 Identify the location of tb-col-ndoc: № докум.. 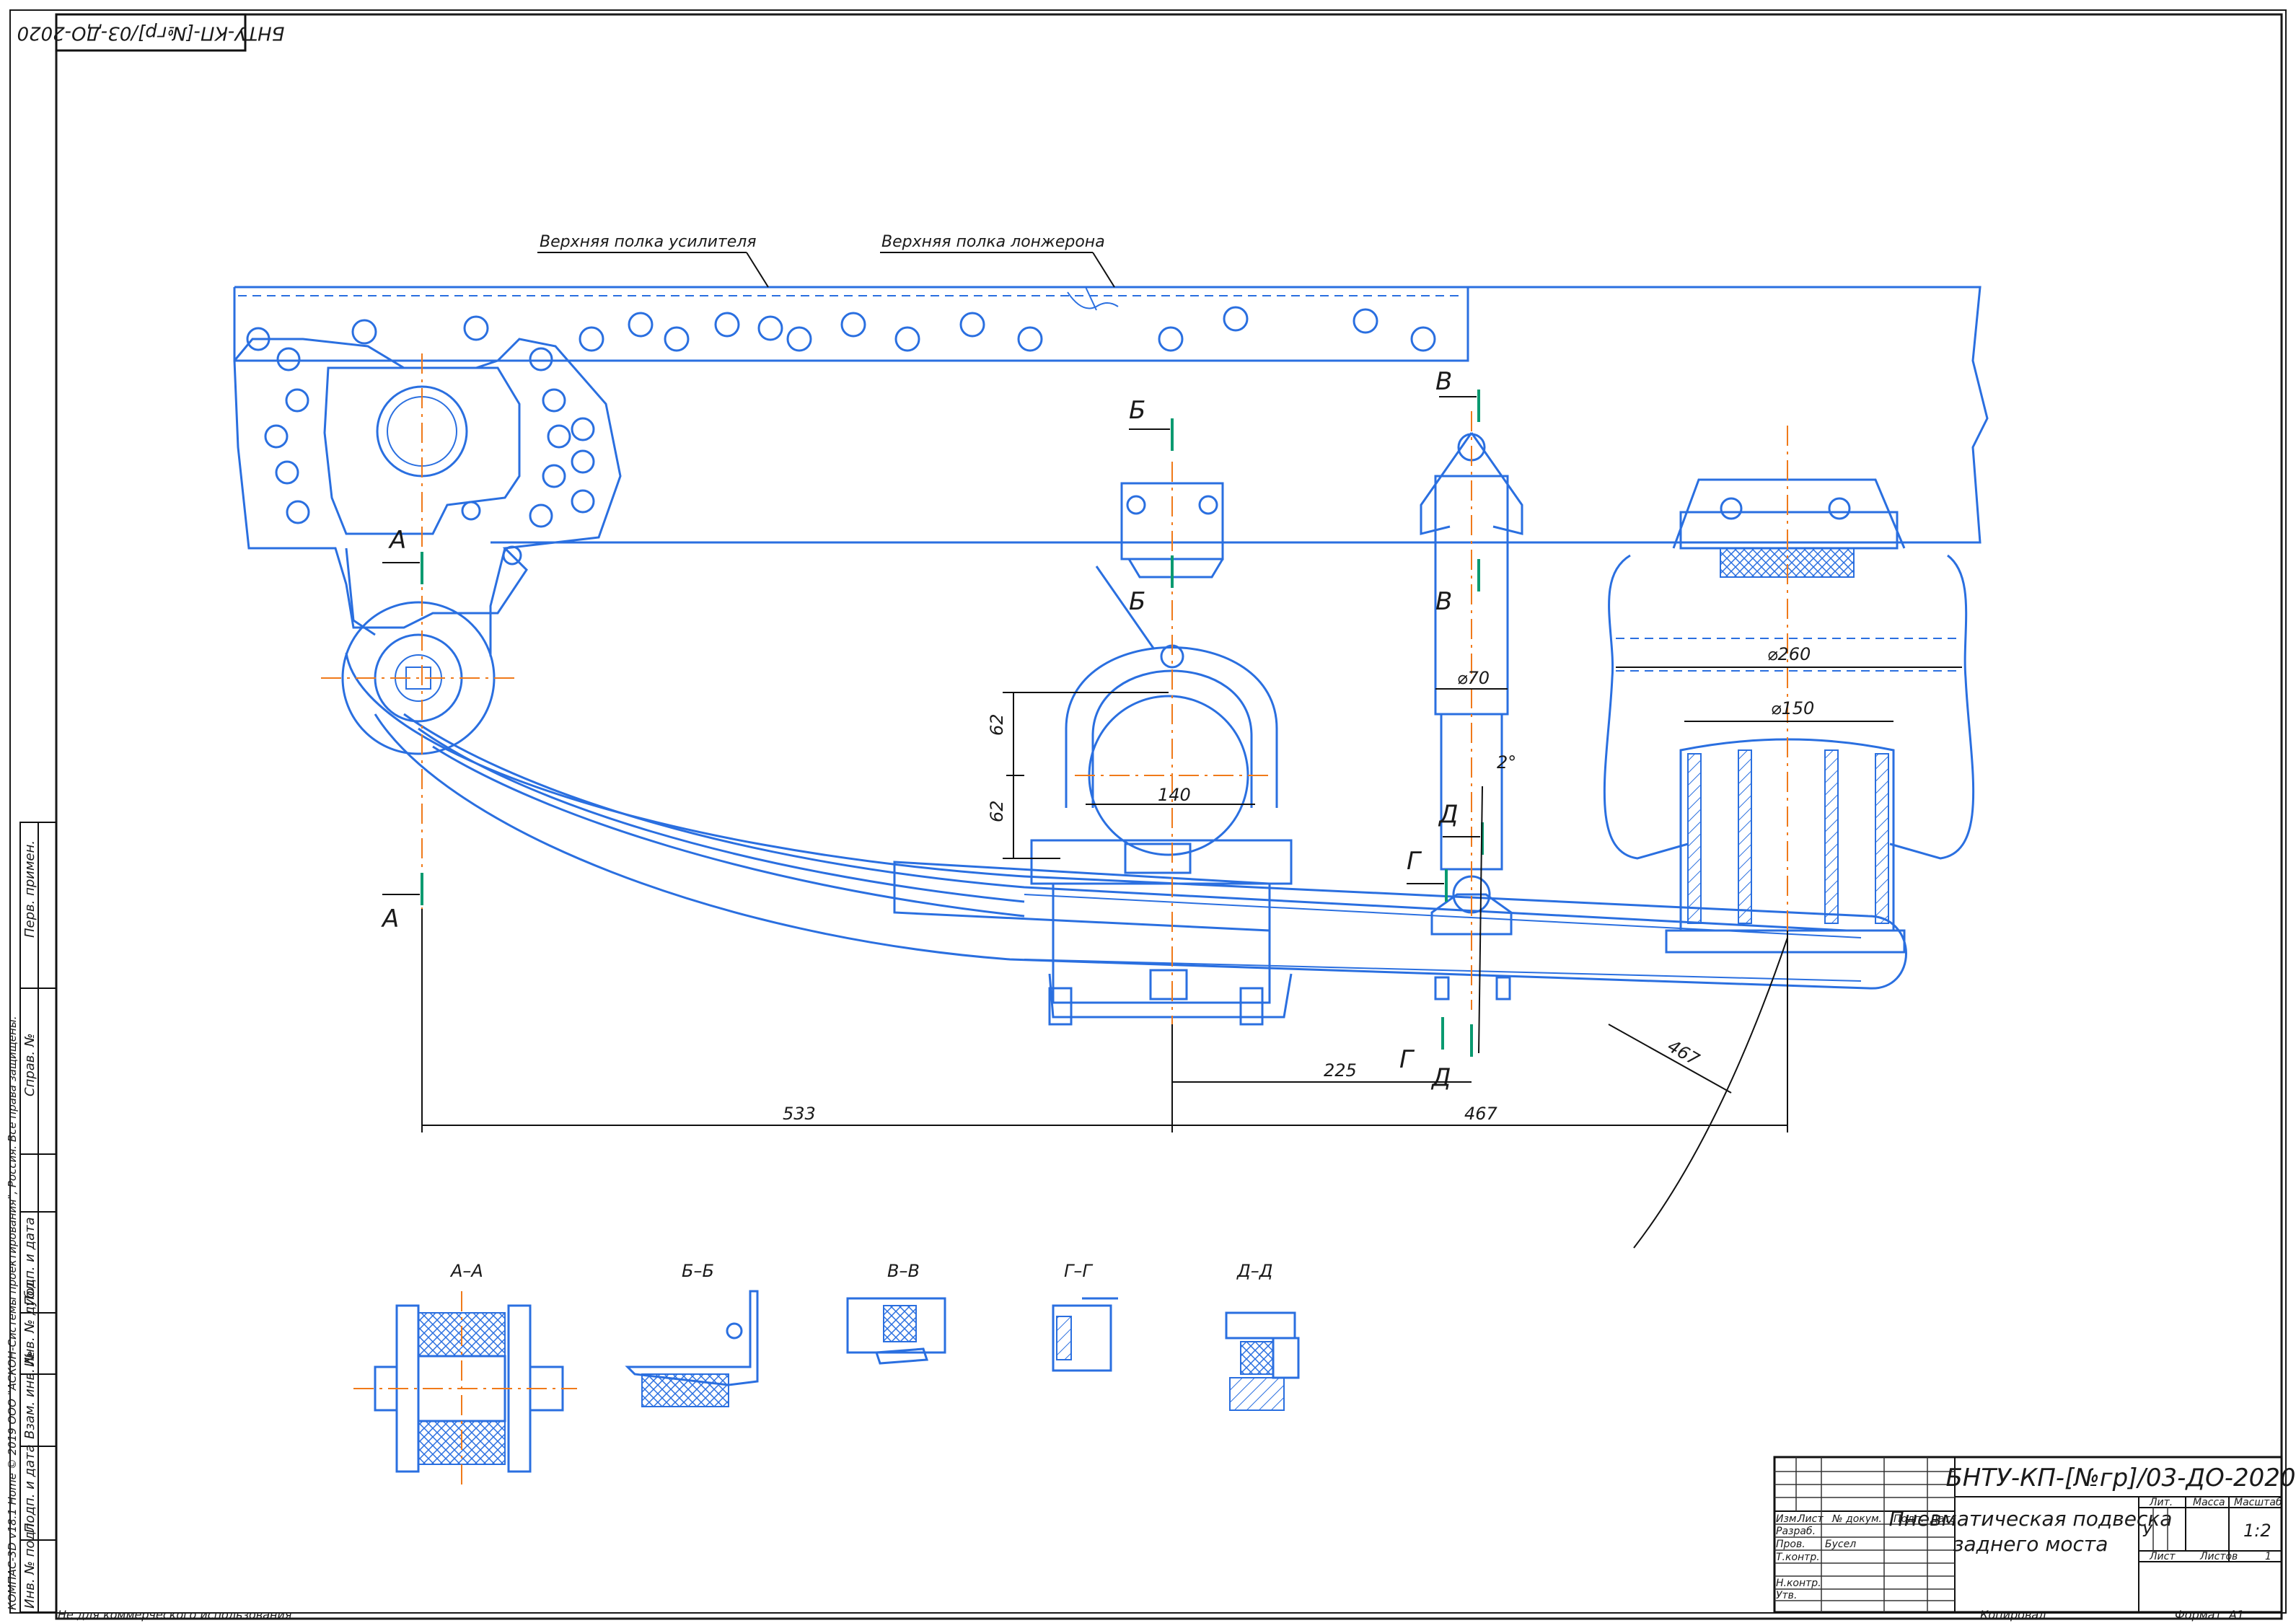
(1856, 1519).